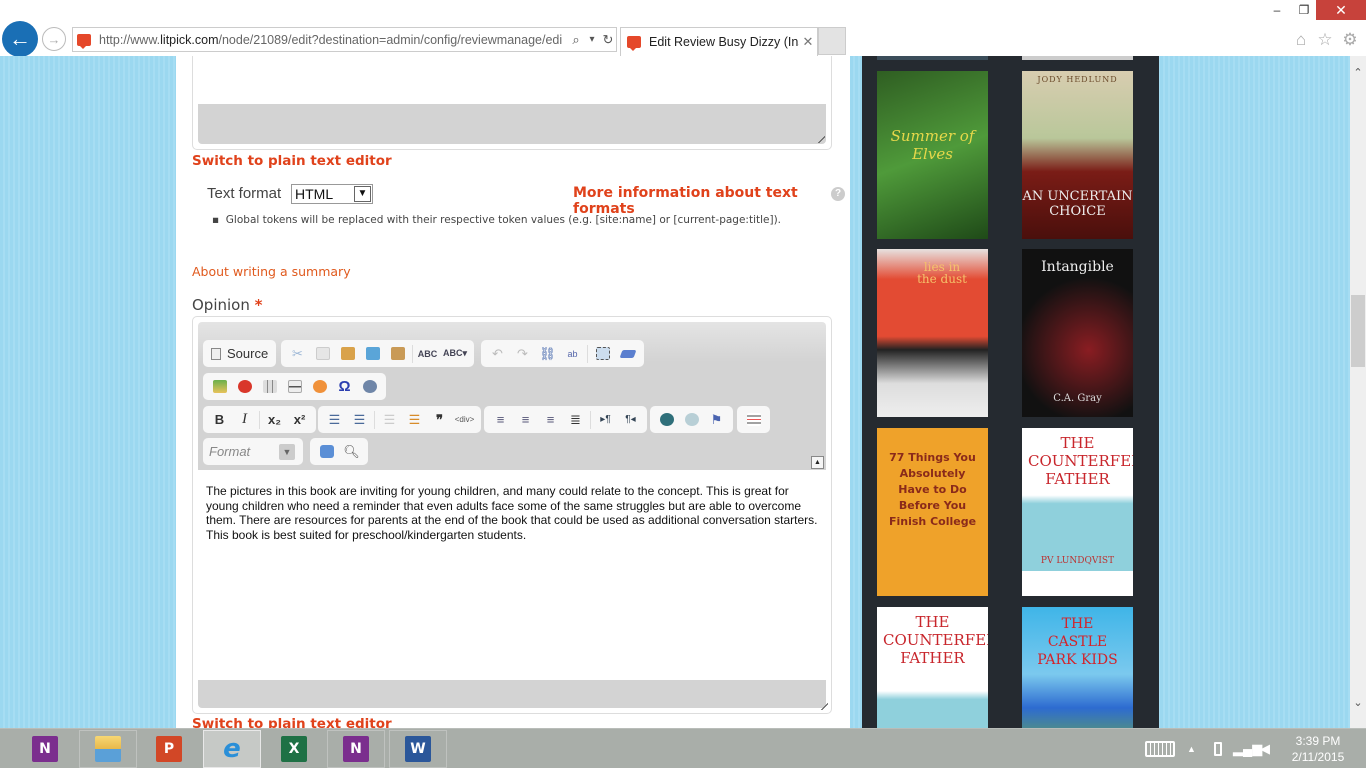 This screenshot has height=769, width=1366. I want to click on remove-format-eraser-icon, so click(627, 354).